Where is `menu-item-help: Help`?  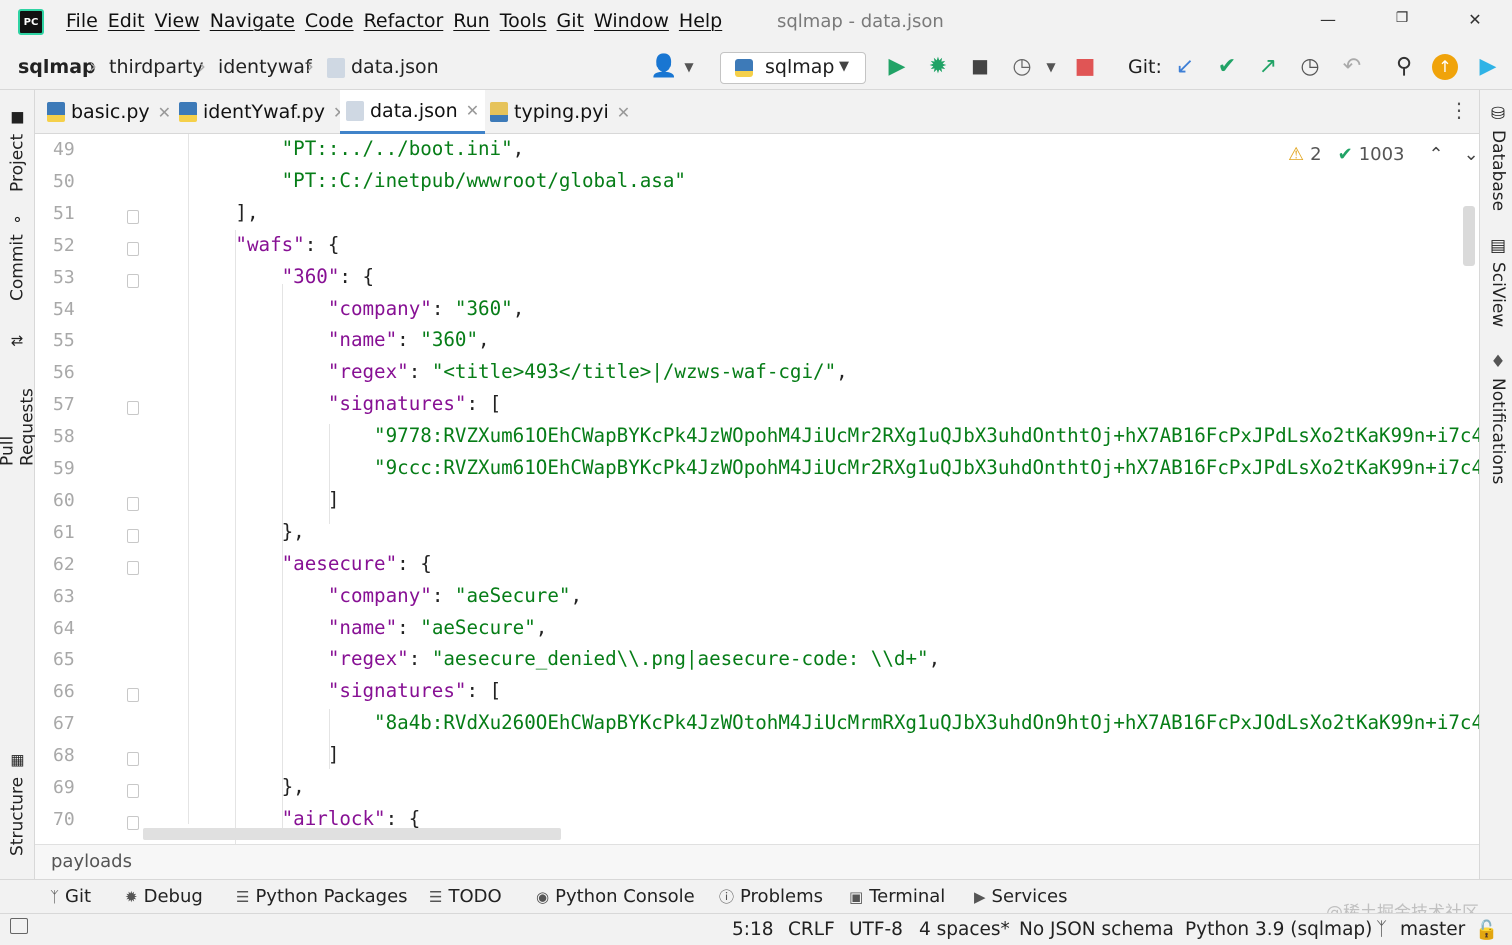
menu-item-help: Help is located at coordinates (700, 21).